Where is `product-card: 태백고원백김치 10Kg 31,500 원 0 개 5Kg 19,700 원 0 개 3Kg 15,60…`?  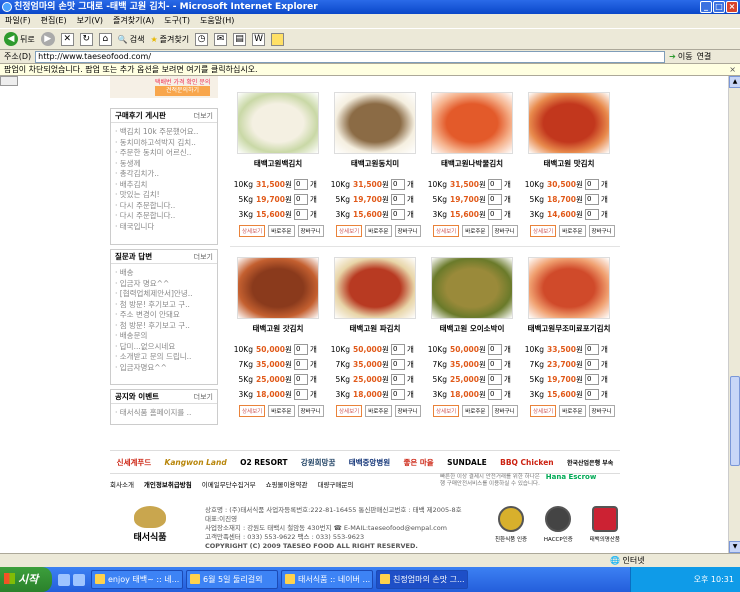
product-card: 태백고원백김치 10Kg 31,500 원 0 개 5Kg 19,700 원 0 개 3Kg 15,60… is located at coordinates (278, 164).